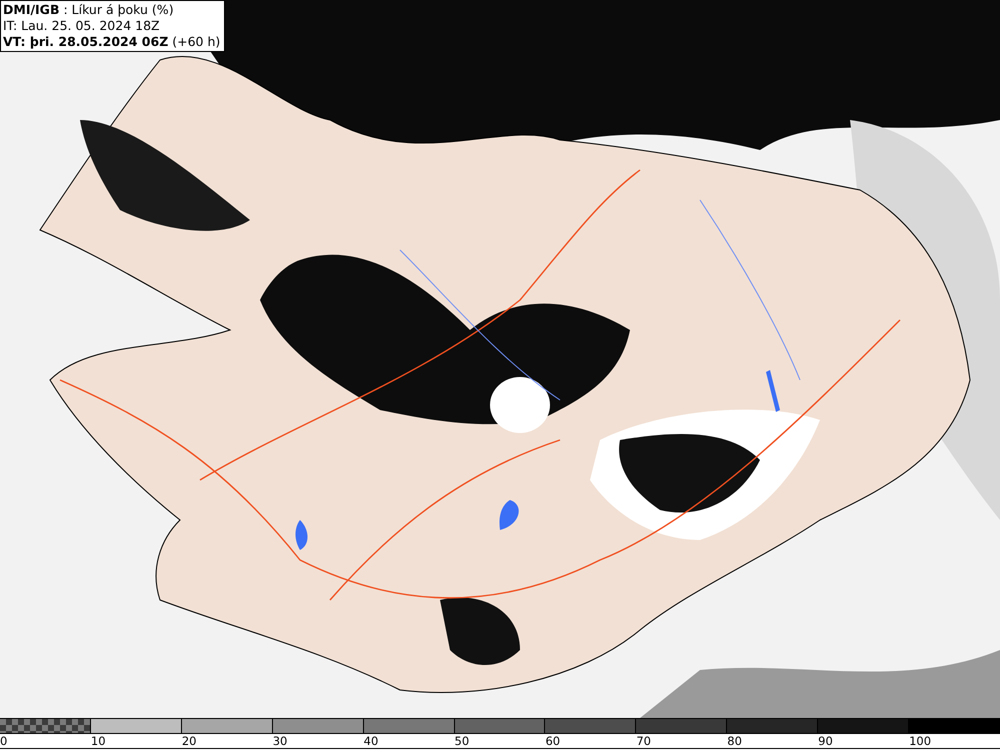 The height and width of the screenshot is (750, 1000). I want to click on legend-label: 70, so click(643, 741).